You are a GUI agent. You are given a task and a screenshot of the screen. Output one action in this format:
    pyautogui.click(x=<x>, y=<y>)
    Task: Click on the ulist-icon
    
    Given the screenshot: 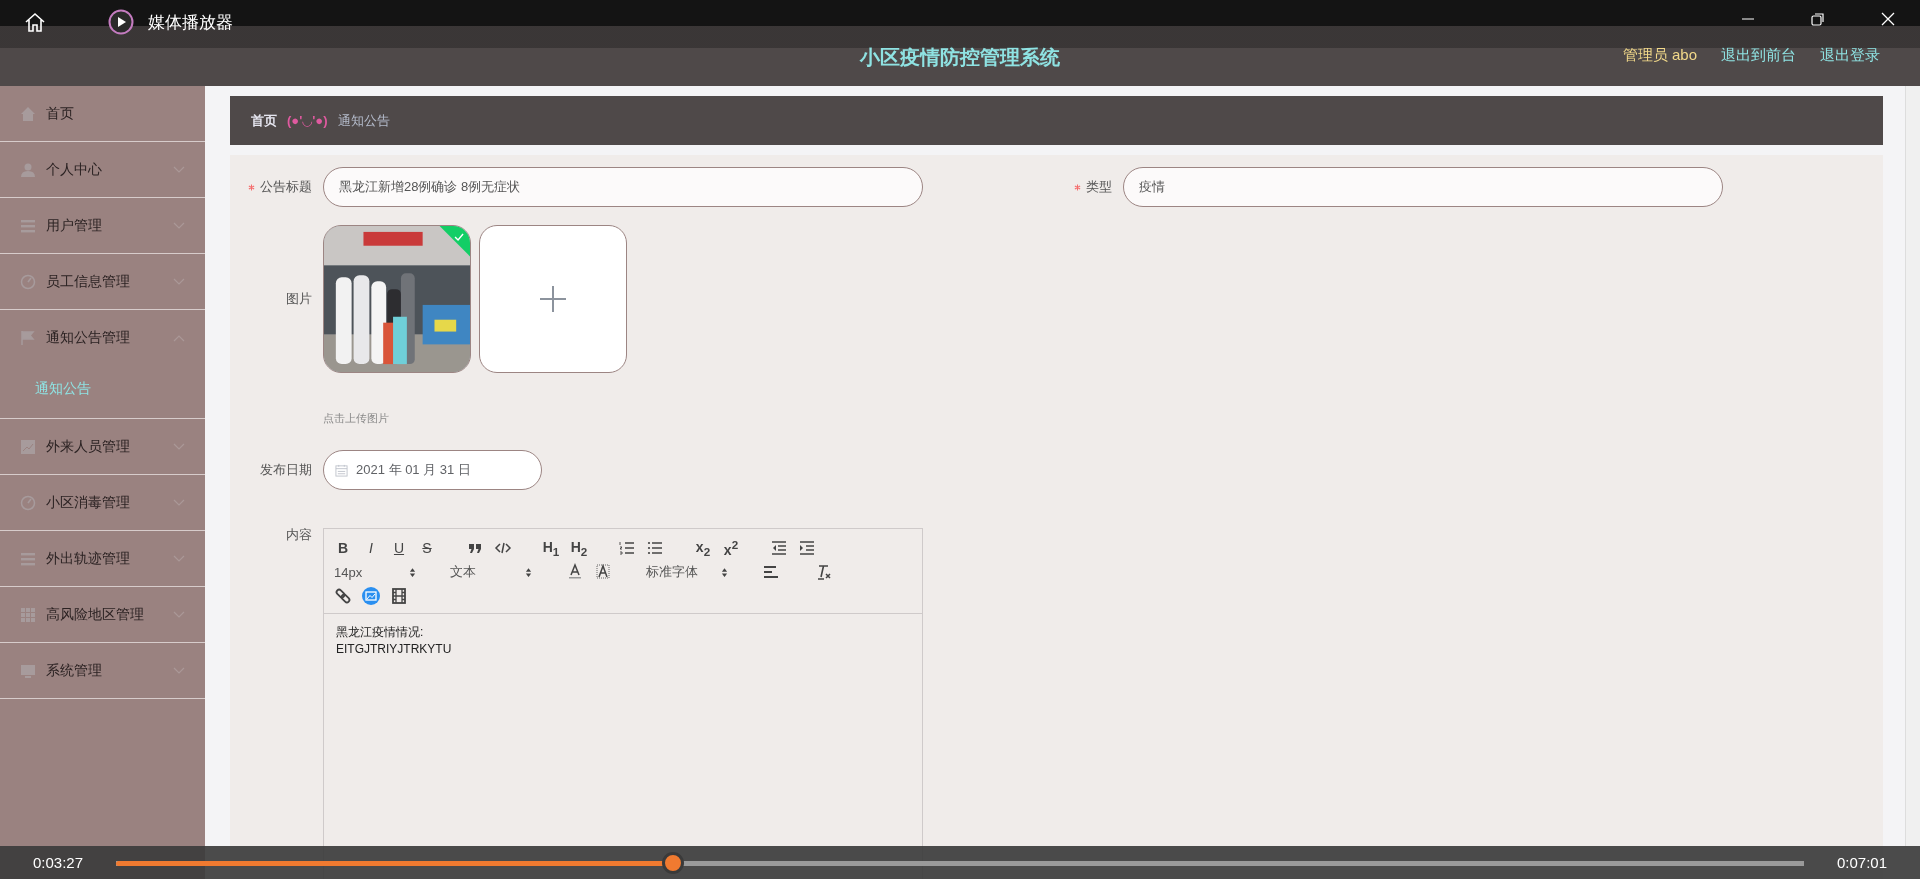 What is the action you would take?
    pyautogui.click(x=655, y=548)
    